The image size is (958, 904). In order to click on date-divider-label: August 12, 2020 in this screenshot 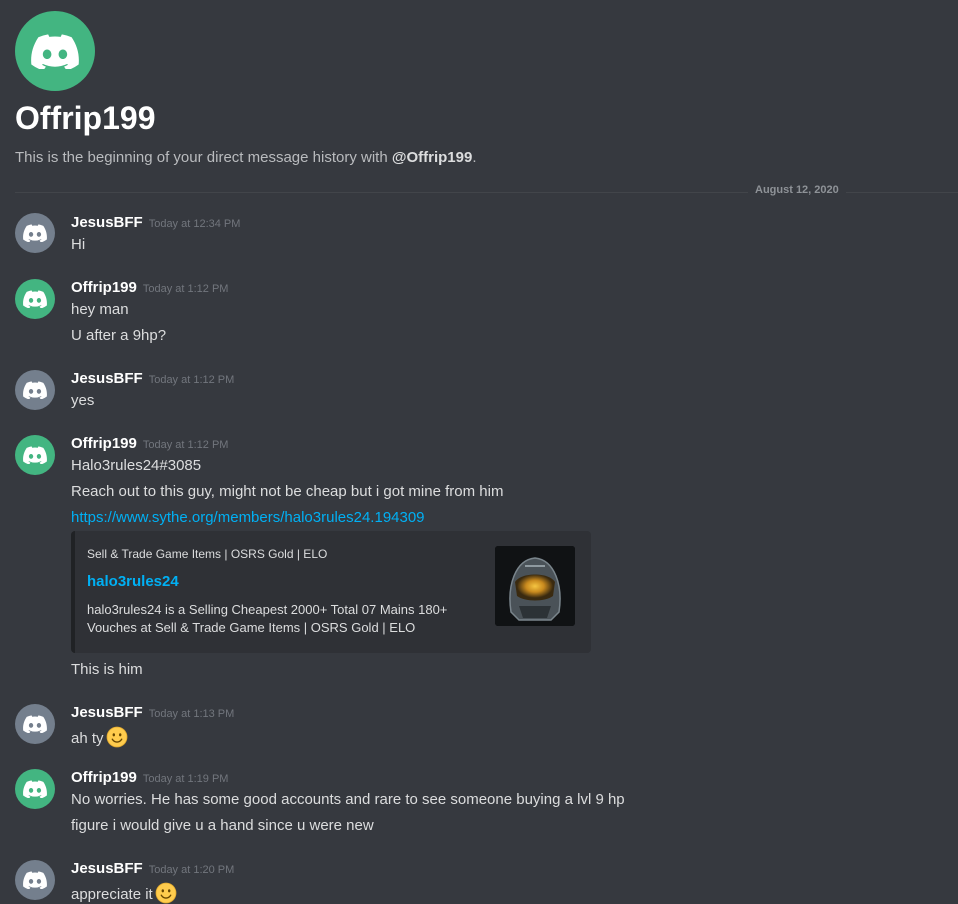, I will do `click(797, 190)`.